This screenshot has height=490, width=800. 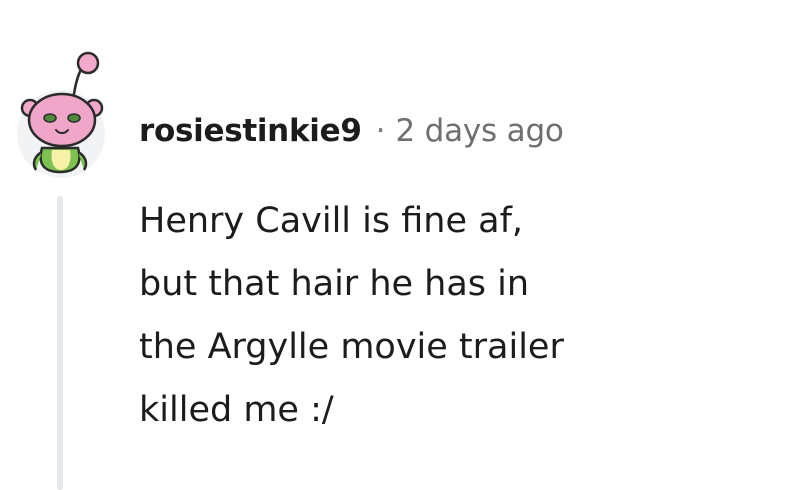 What do you see at coordinates (236, 410) in the screenshot?
I see `comment-body-line: killed me :/` at bounding box center [236, 410].